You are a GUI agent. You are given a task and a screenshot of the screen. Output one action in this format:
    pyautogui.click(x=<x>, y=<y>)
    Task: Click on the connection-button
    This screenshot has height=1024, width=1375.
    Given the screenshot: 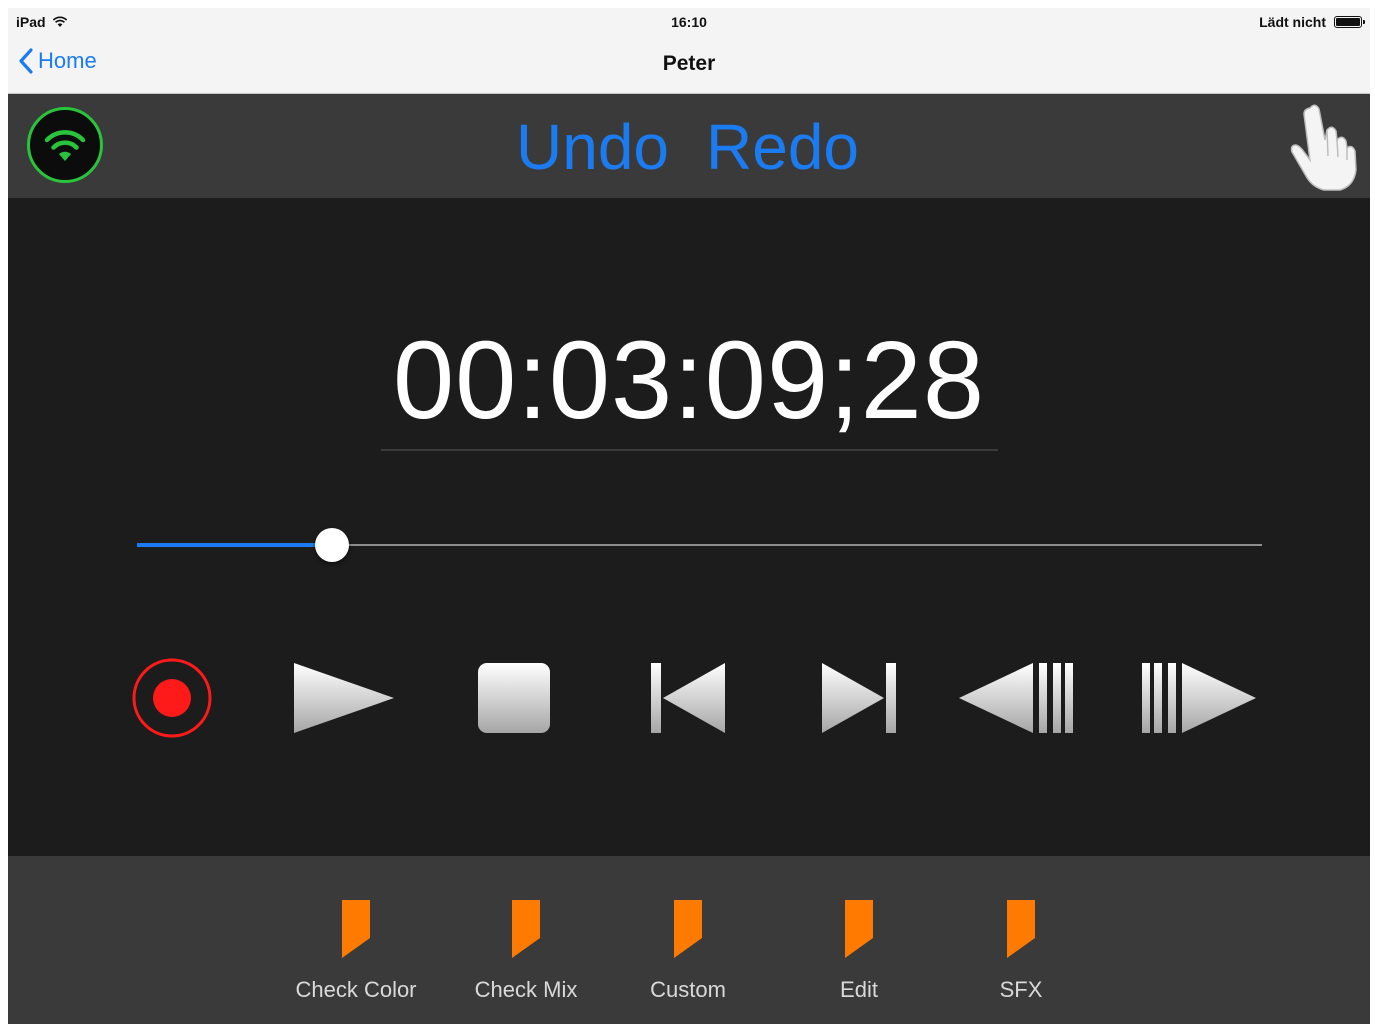 What is the action you would take?
    pyautogui.click(x=65, y=145)
    